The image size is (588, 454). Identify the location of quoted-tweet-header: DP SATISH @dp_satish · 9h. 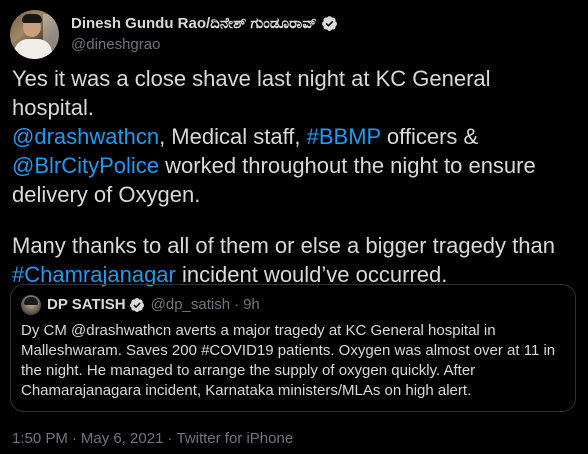
(140, 305).